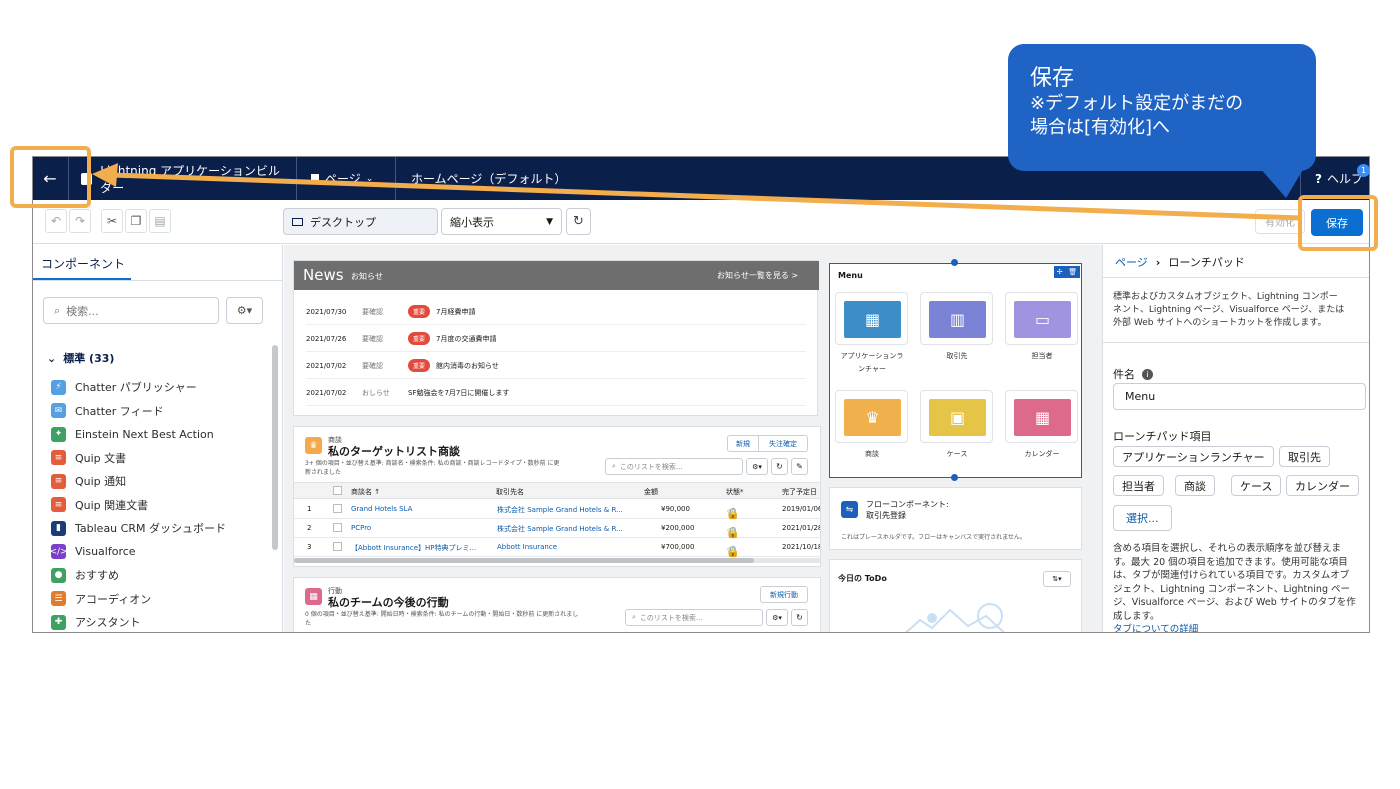 The height and width of the screenshot is (789, 1400). What do you see at coordinates (1100, 127) in the screenshot?
I see `callout-line-2: 場合は[有効化]へ` at bounding box center [1100, 127].